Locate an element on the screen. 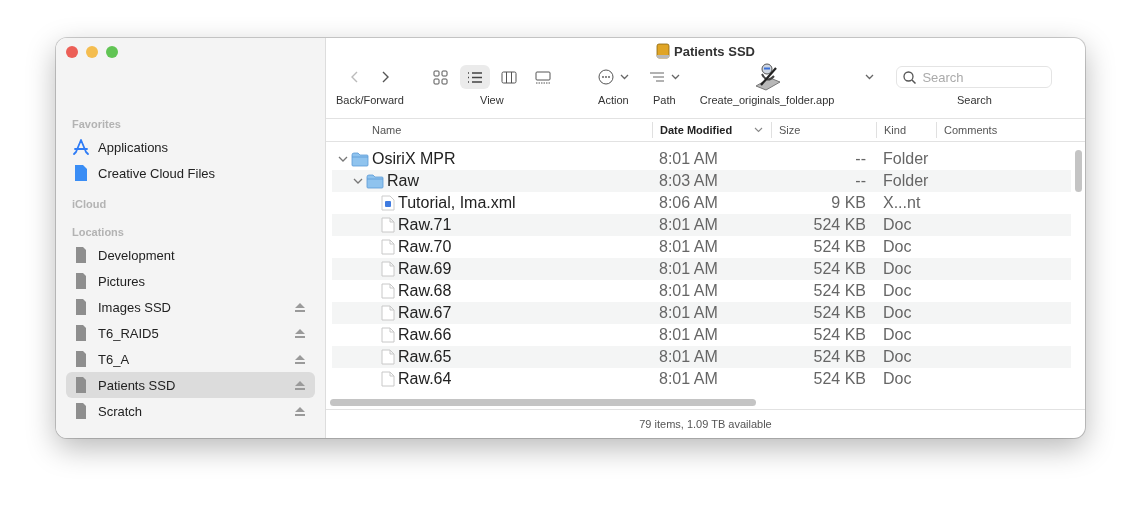 The image size is (1141, 513). file-name: Raw.69 is located at coordinates (425, 269).